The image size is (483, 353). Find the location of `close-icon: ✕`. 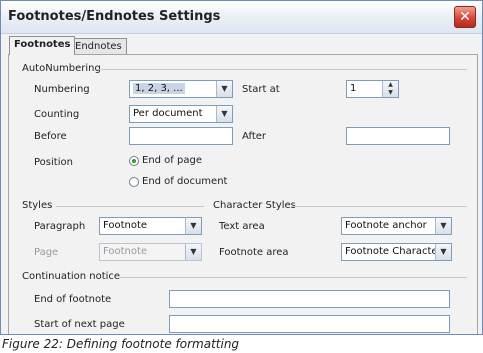

close-icon: ✕ is located at coordinates (465, 17).